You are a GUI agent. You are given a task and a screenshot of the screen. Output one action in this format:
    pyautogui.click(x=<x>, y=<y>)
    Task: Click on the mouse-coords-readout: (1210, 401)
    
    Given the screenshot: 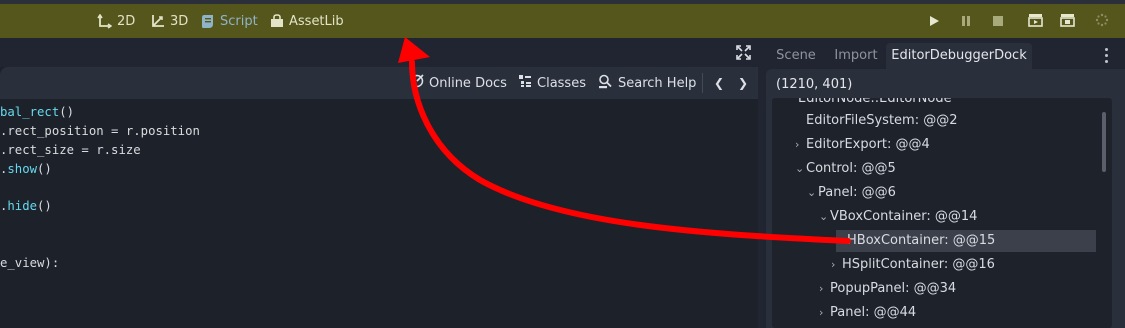 What is the action you would take?
    pyautogui.click(x=814, y=84)
    